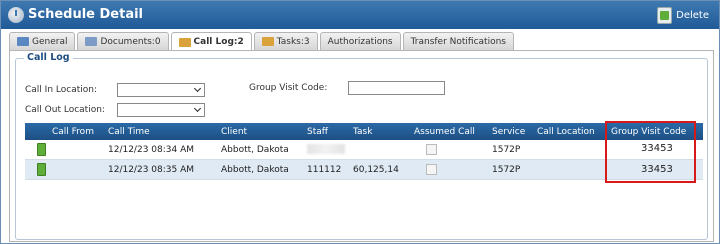  I want to click on trash-icon, so click(665, 15).